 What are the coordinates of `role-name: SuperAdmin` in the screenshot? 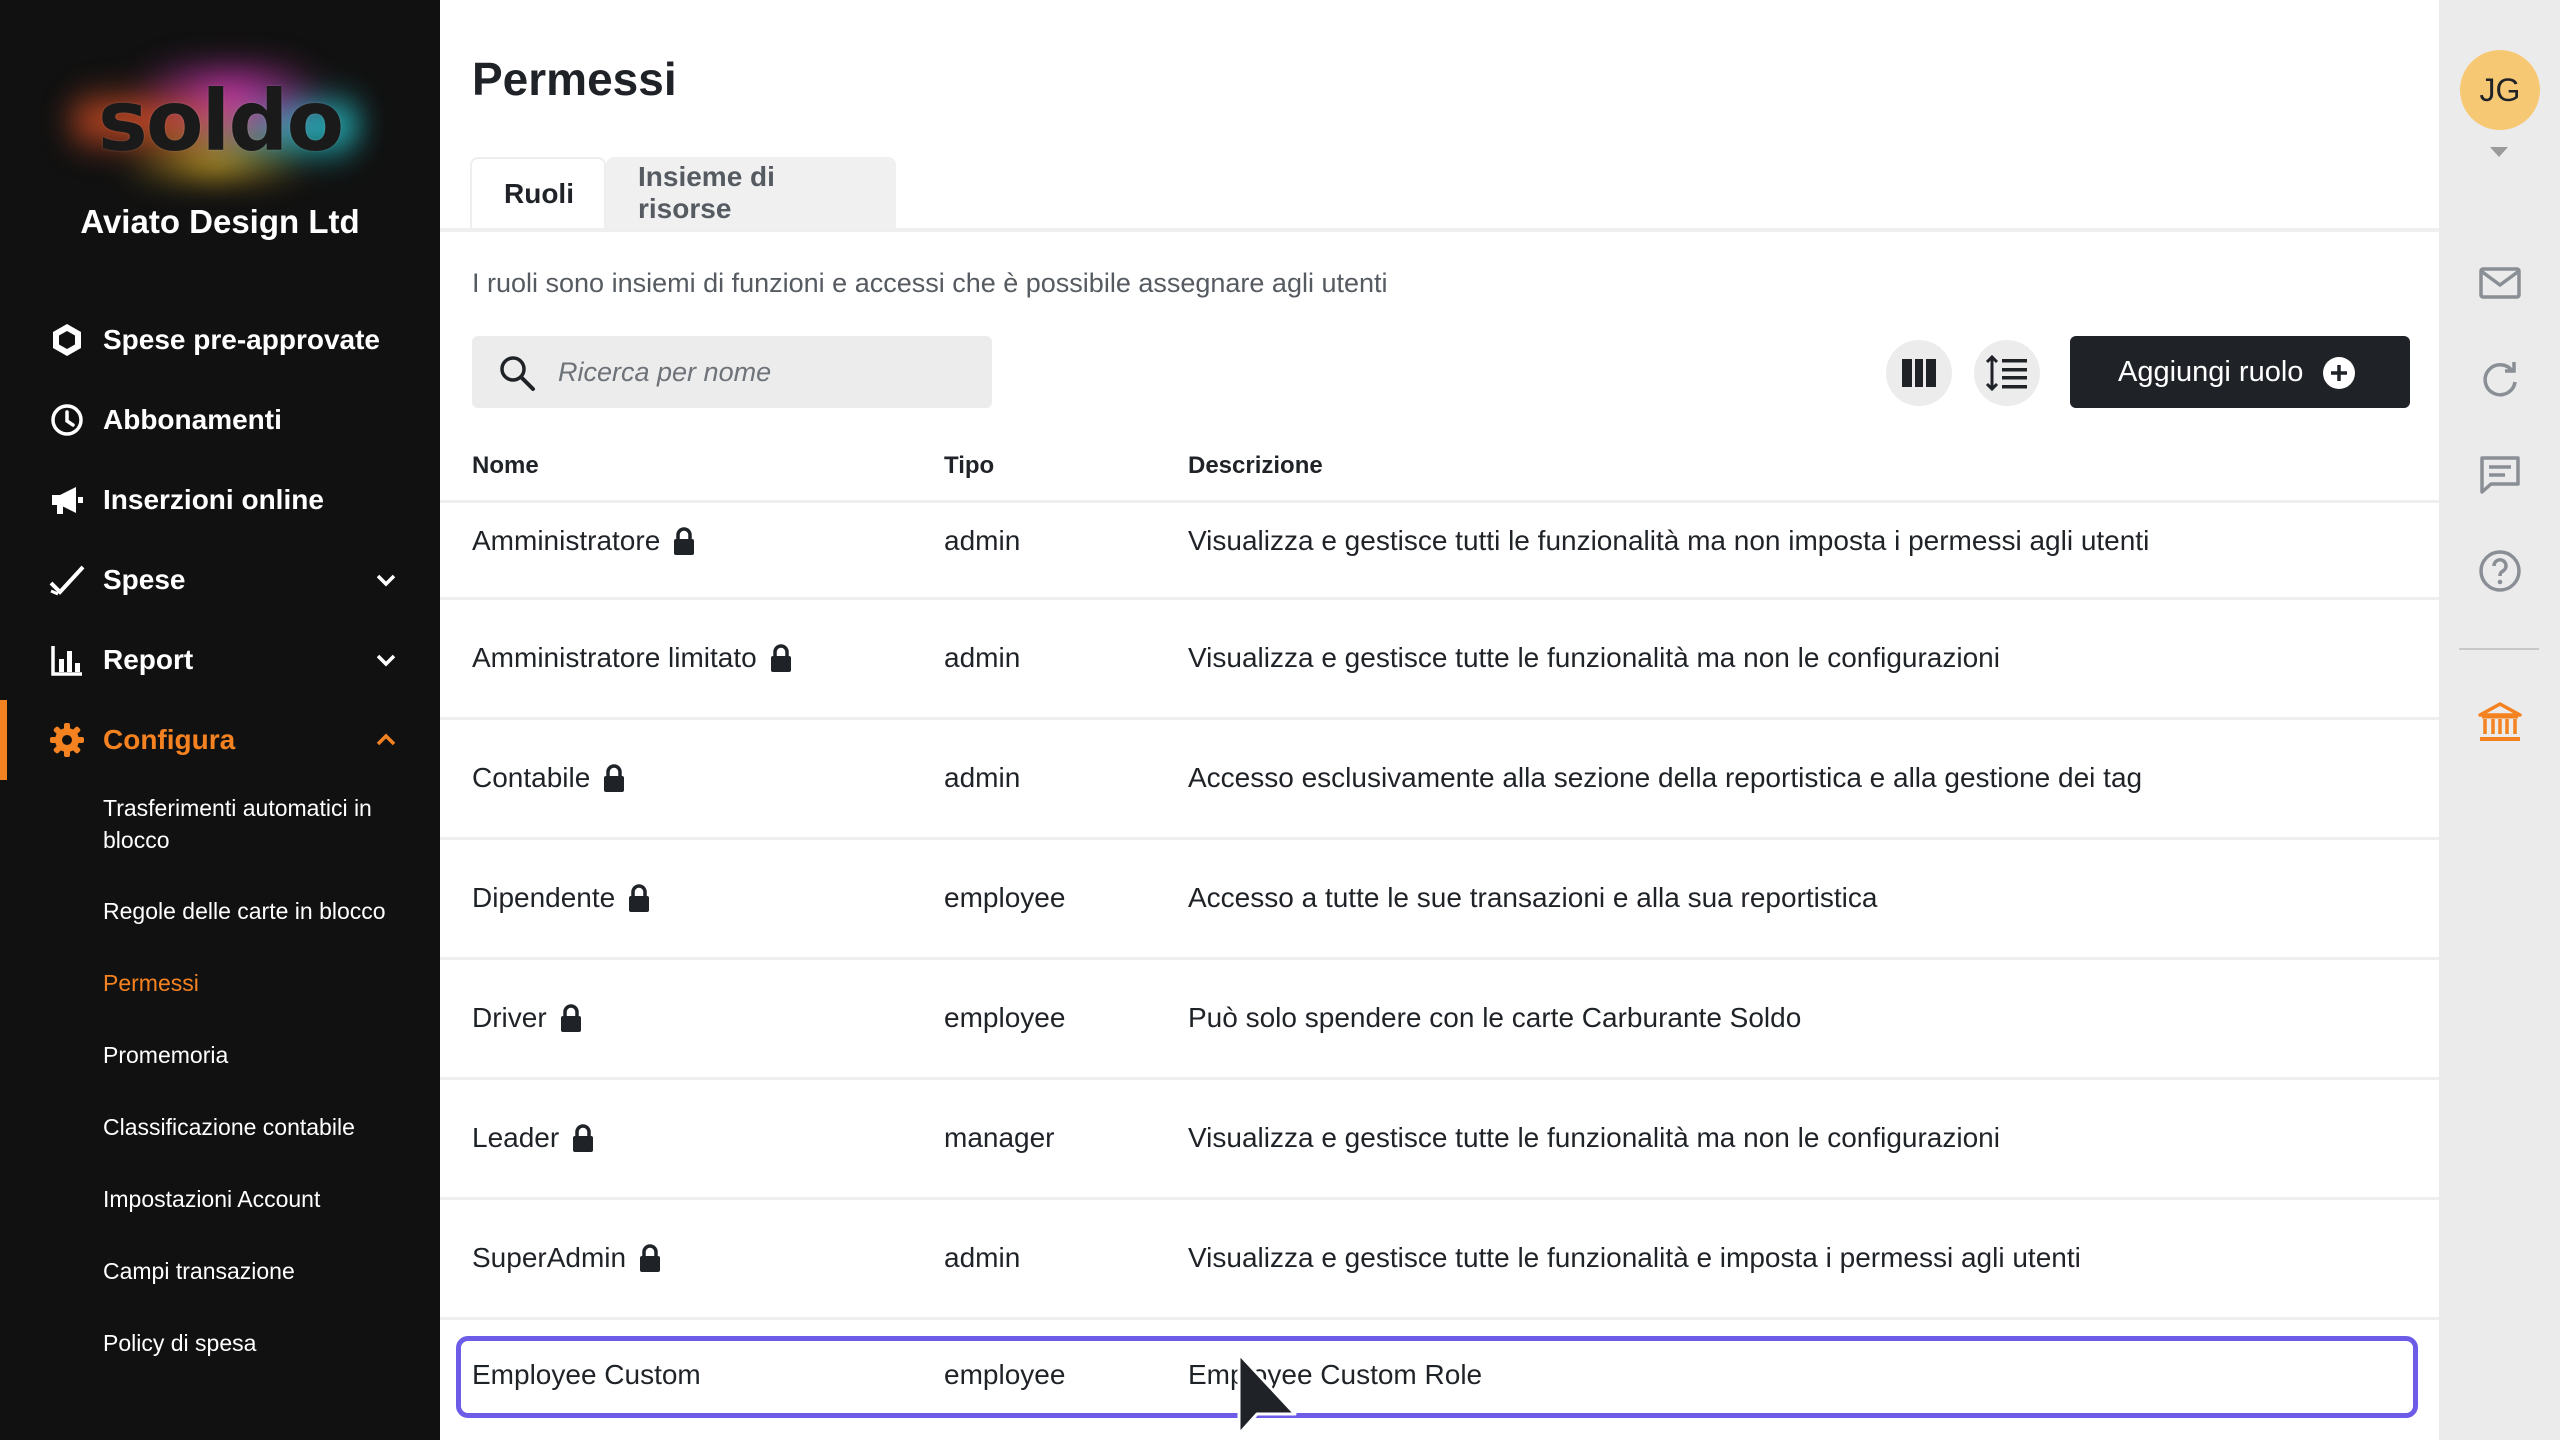 It's located at (549, 1257).